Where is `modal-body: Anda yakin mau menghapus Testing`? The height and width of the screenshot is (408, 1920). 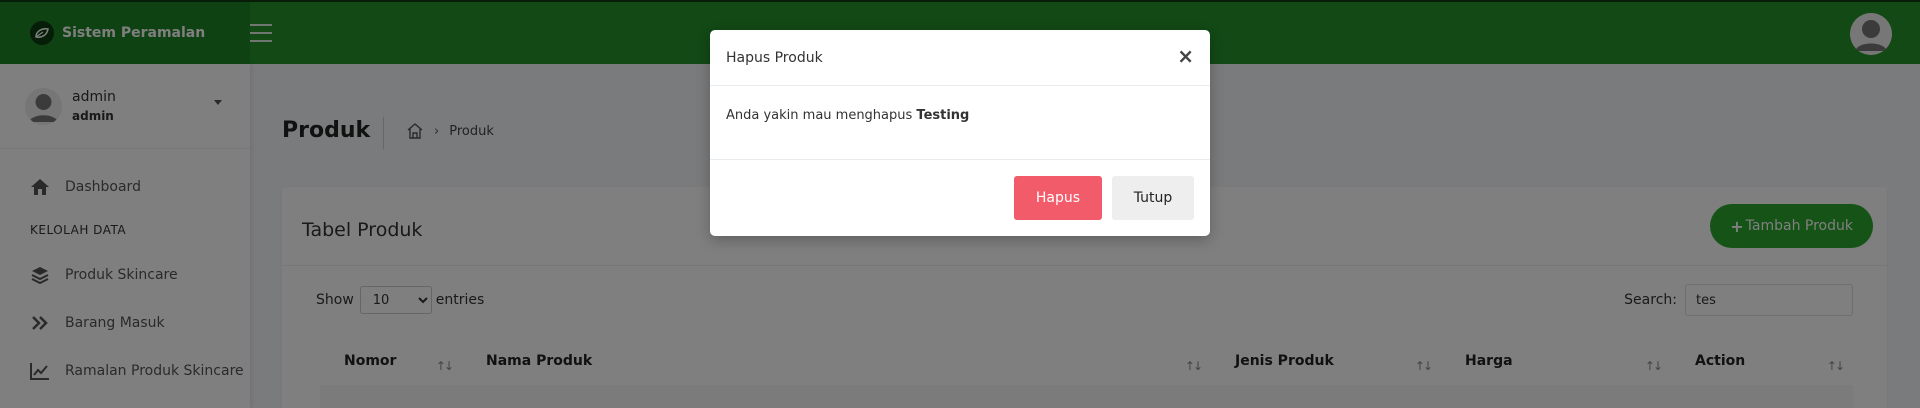
modal-body: Anda yakin mau menghapus Testing is located at coordinates (960, 123).